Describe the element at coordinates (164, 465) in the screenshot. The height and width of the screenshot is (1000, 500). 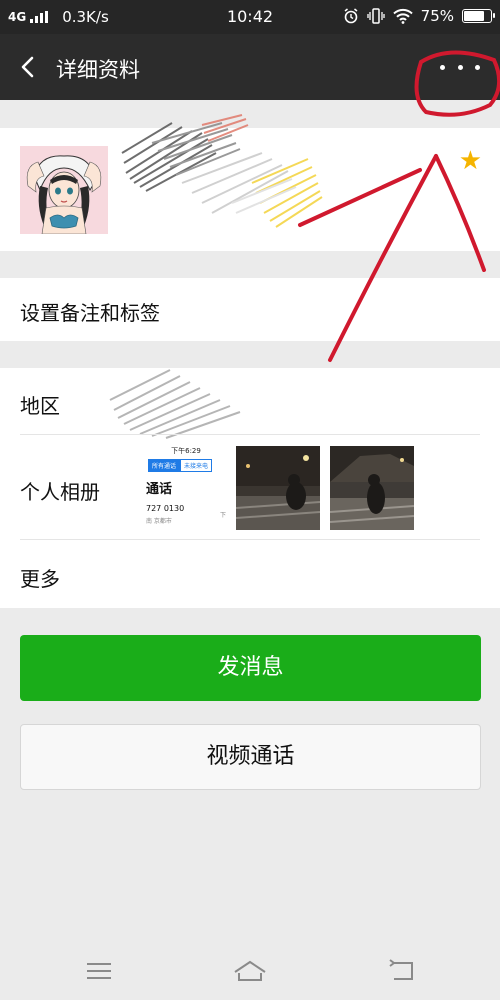
I see `thumb-tab-all: 所有通话` at that location.